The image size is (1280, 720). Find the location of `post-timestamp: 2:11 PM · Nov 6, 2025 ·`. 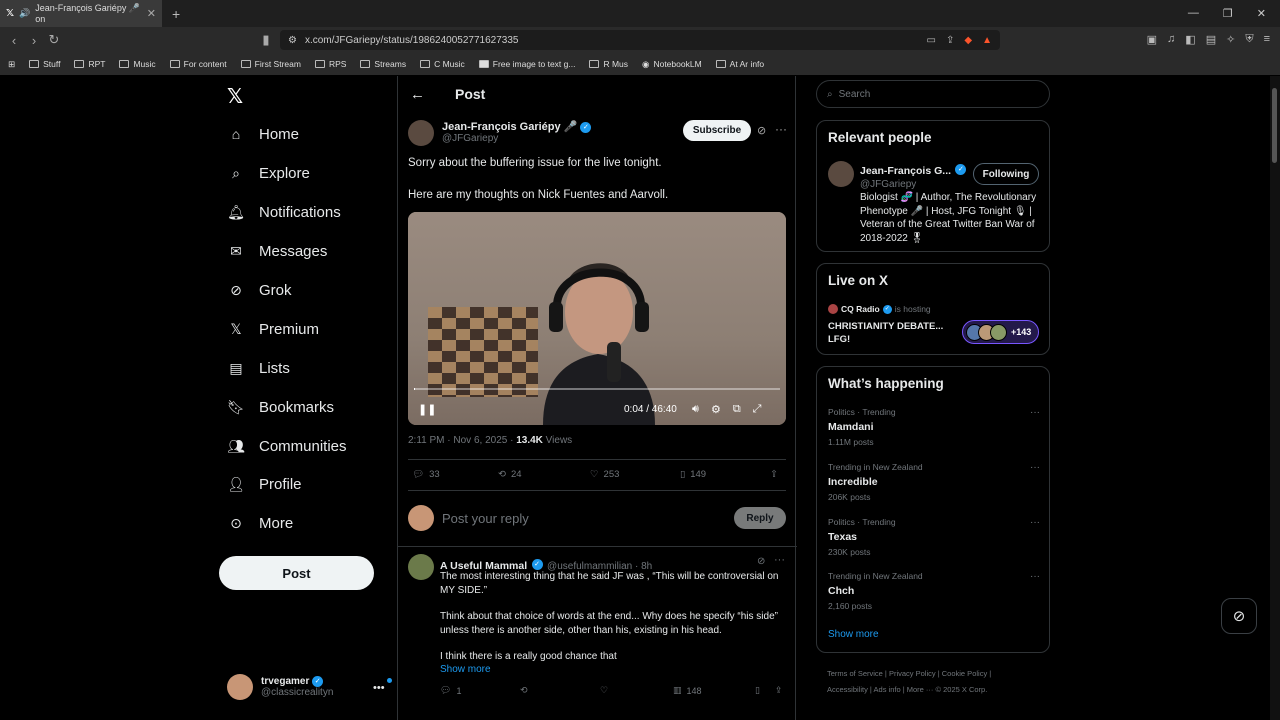

post-timestamp: 2:11 PM · Nov 6, 2025 · is located at coordinates (462, 440).